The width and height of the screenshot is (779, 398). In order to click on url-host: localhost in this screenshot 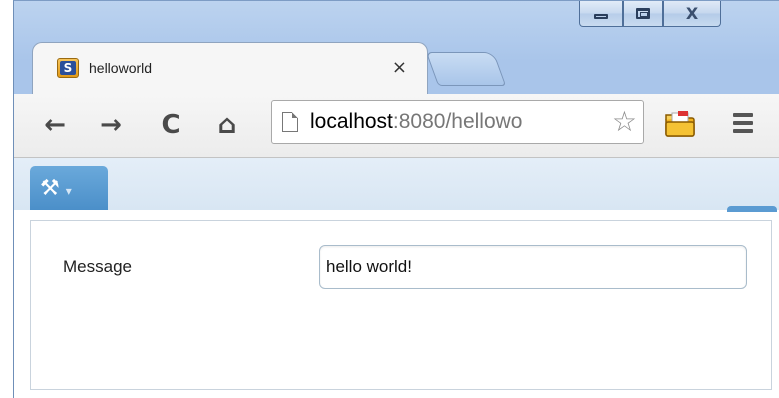, I will do `click(351, 121)`.